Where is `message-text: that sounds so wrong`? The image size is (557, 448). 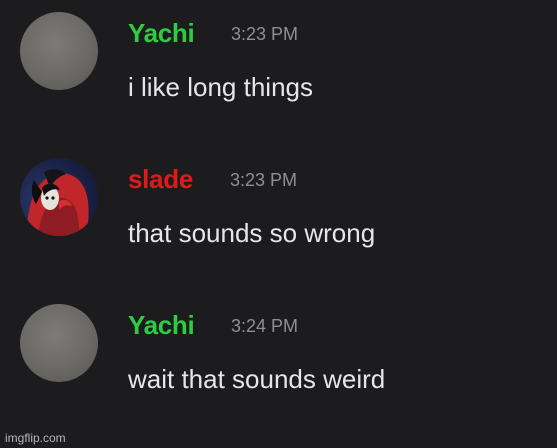
message-text: that sounds so wrong is located at coordinates (252, 233).